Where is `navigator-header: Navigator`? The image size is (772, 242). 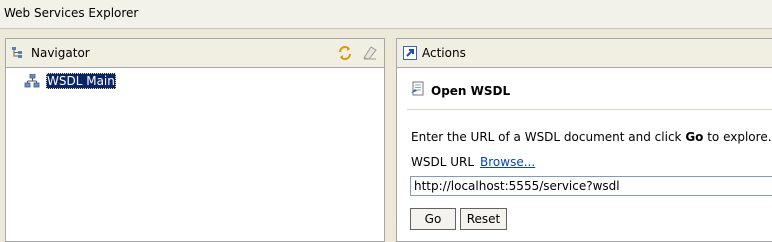 navigator-header: Navigator is located at coordinates (195, 53).